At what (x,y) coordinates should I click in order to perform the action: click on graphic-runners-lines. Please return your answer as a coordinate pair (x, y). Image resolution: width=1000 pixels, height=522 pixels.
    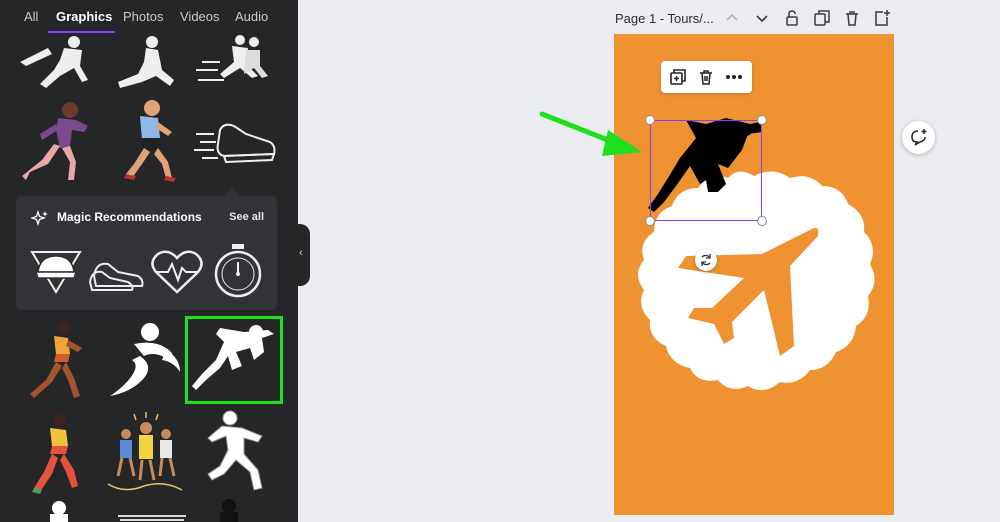
    Looking at the image, I should click on (233, 62).